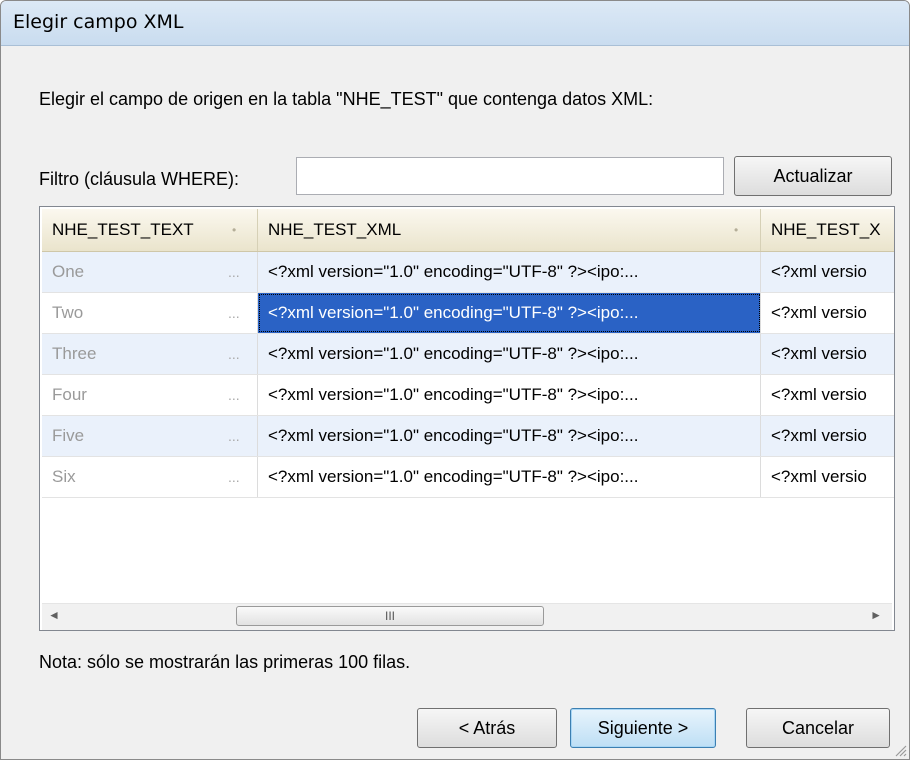 The width and height of the screenshot is (913, 763). What do you see at coordinates (139, 179) in the screenshot?
I see `filter-label: Filtro (cláusula WHERE):` at bounding box center [139, 179].